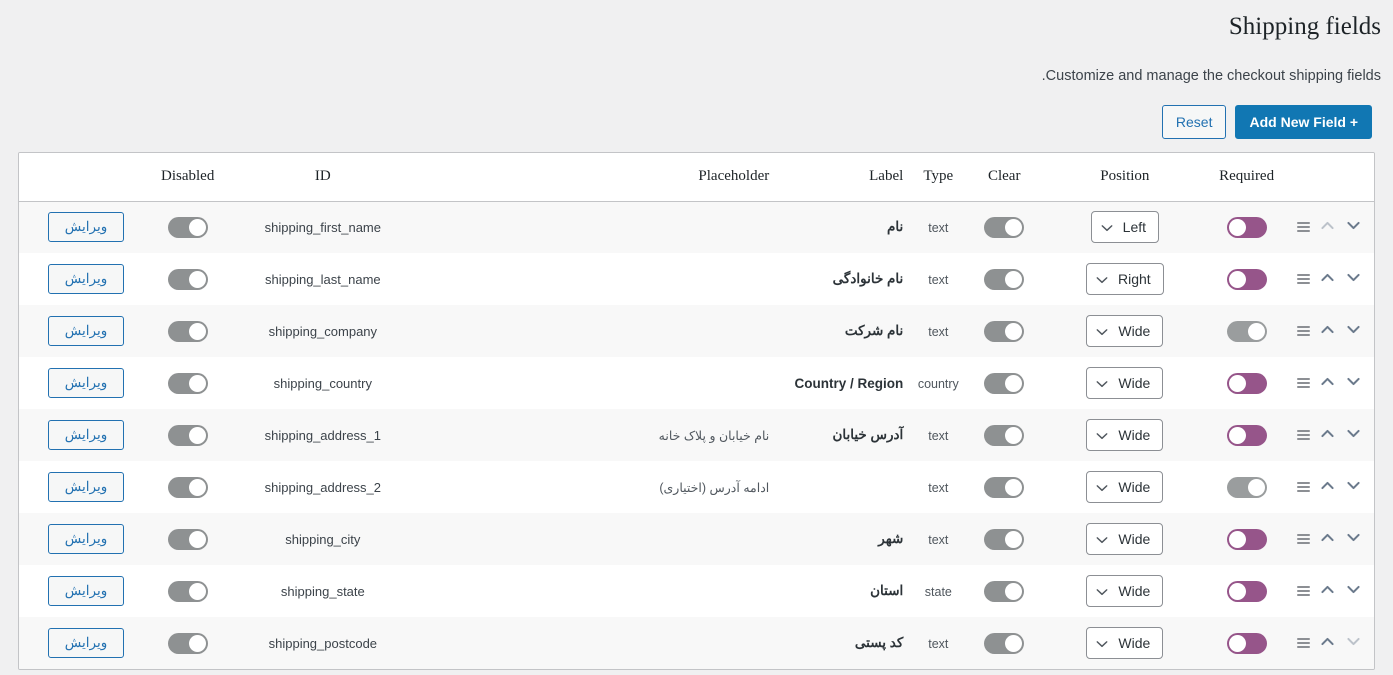  What do you see at coordinates (1303, 122) in the screenshot?
I see `add-new-field-button: Add New Field +` at bounding box center [1303, 122].